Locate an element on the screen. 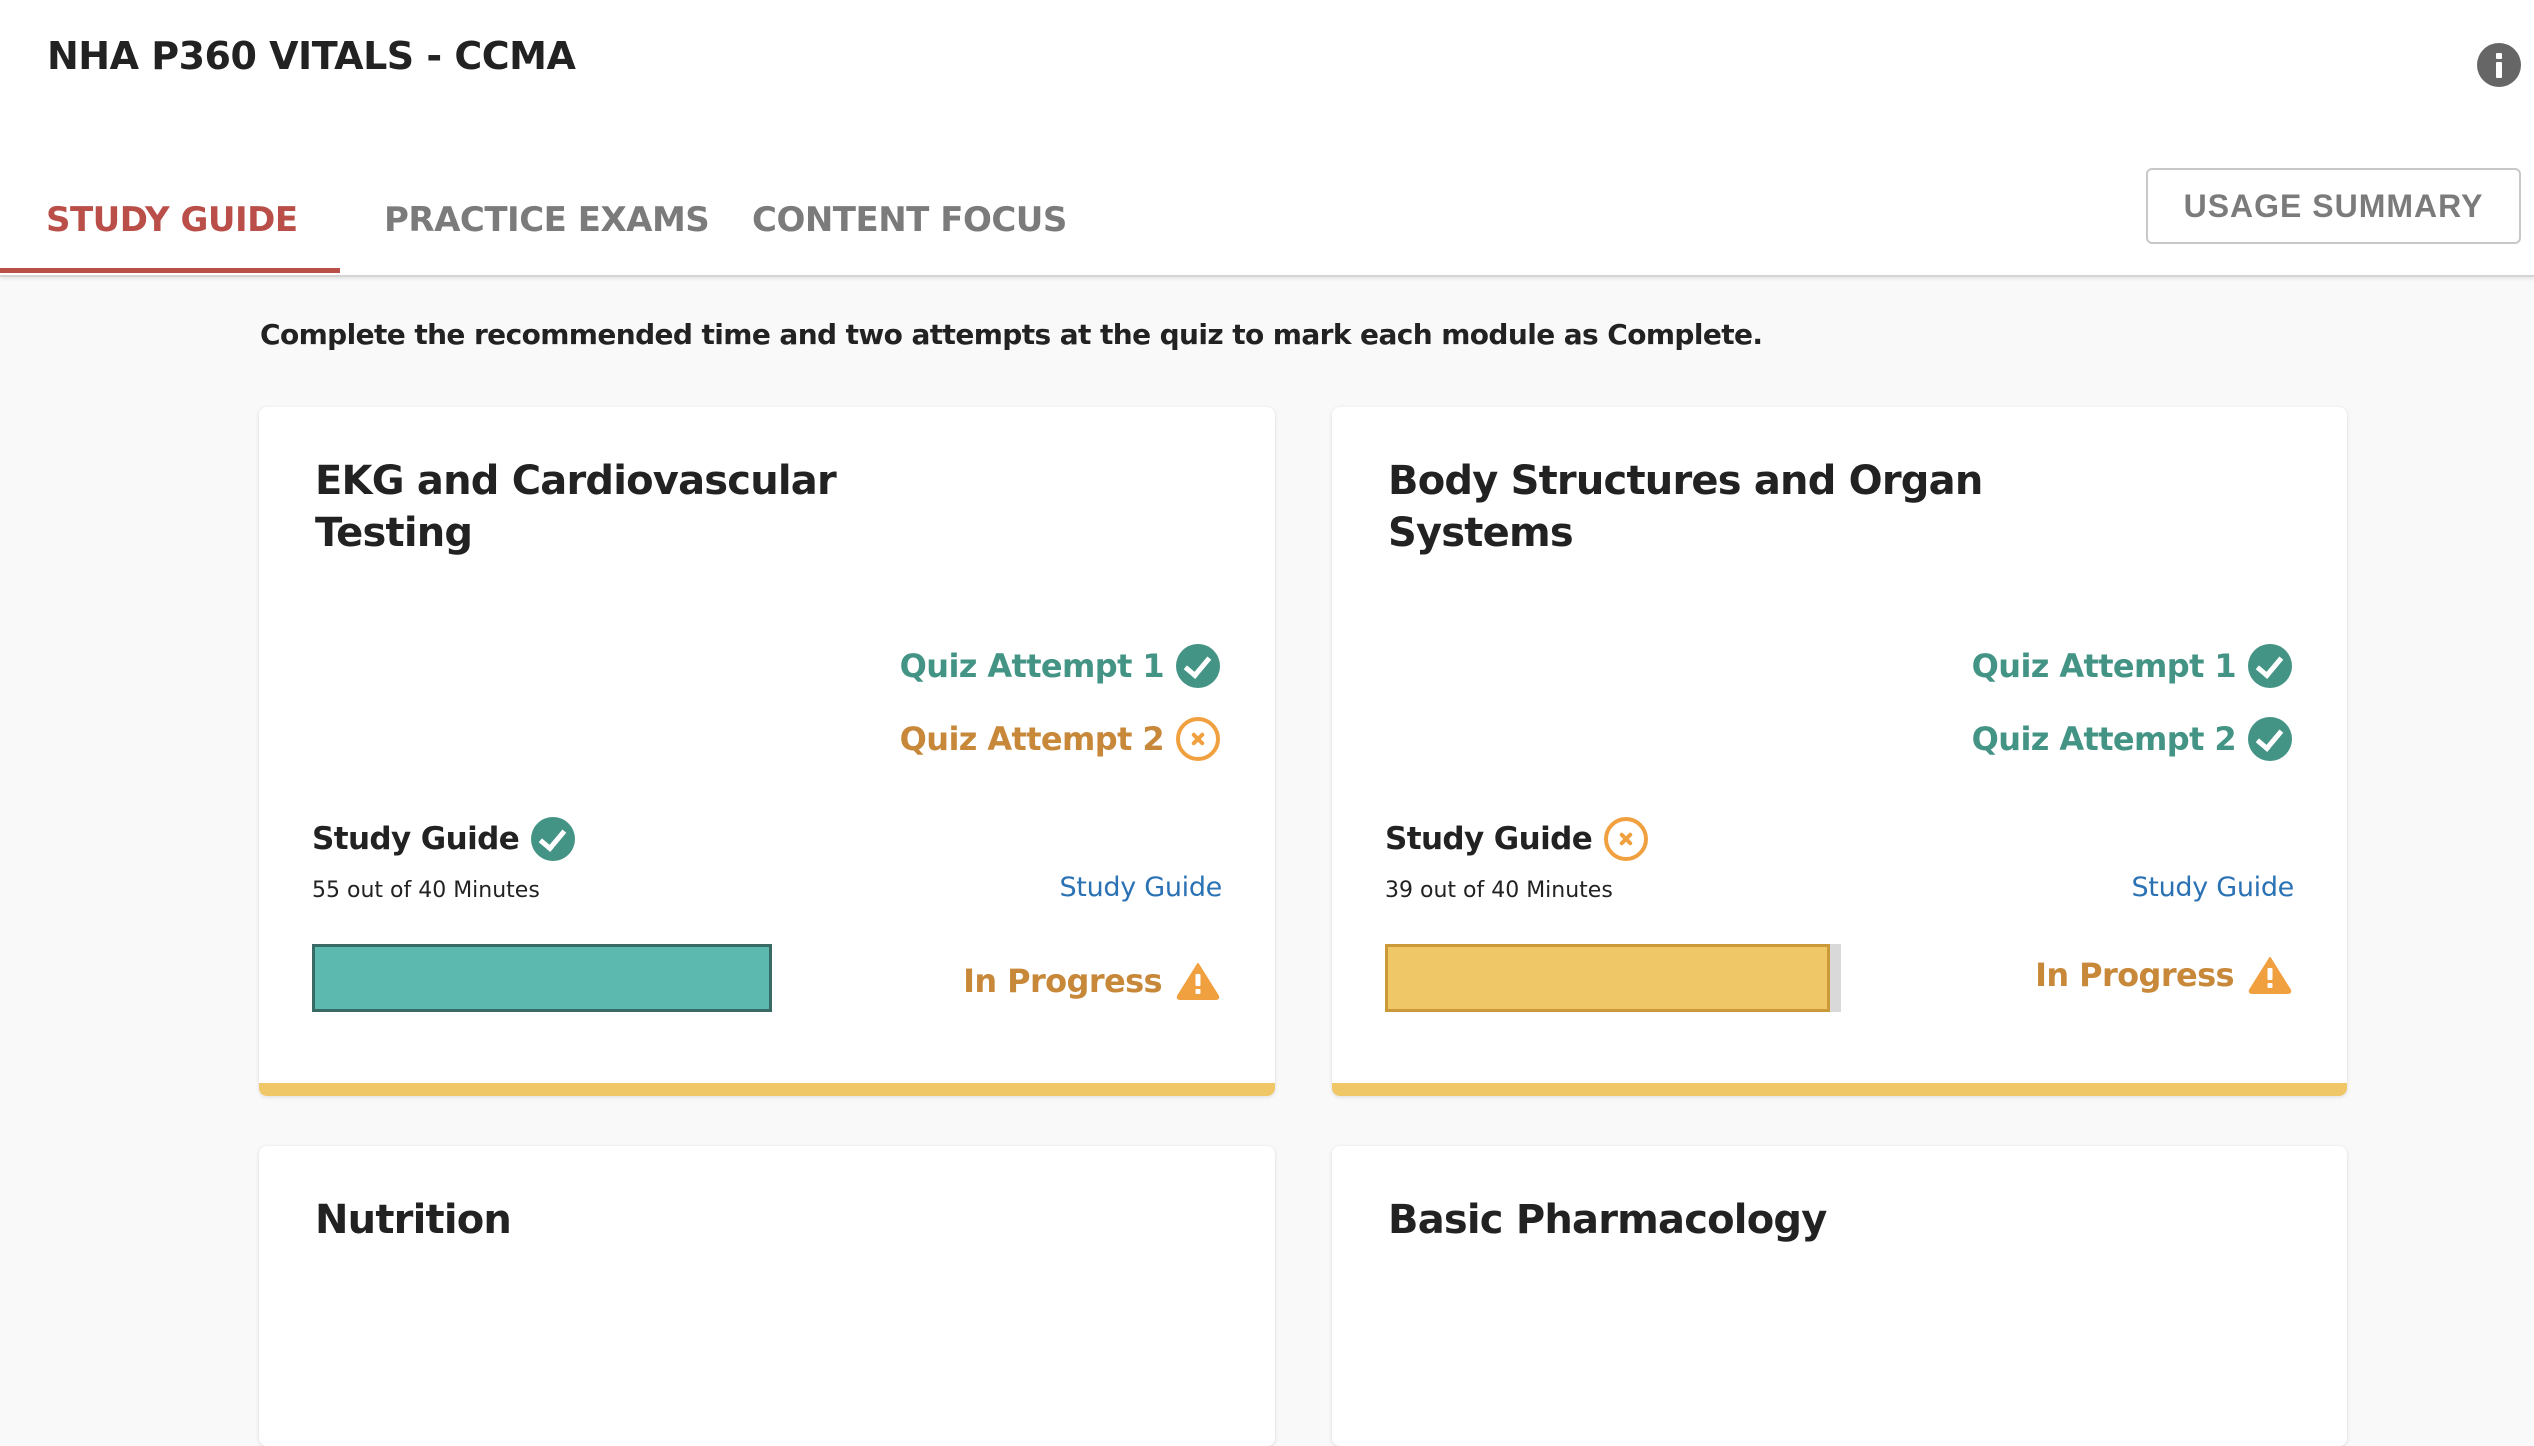  active-tab-indicator is located at coordinates (170, 270).